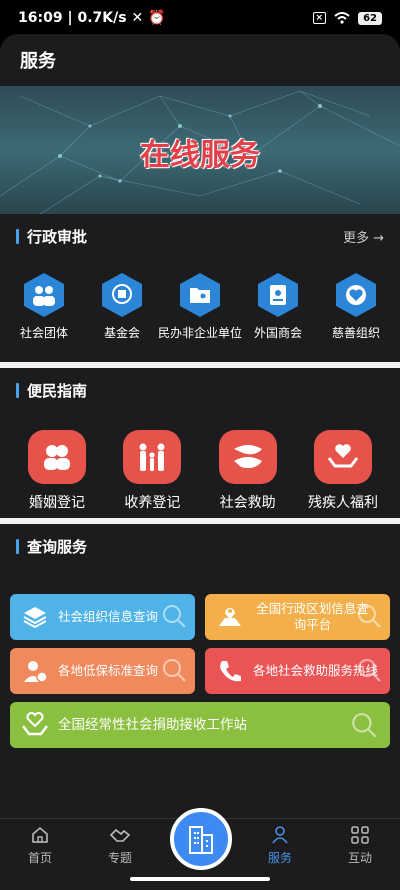  What do you see at coordinates (297, 671) in the screenshot?
I see `query-card-relief-hotline: 各地社会救助服务热线` at bounding box center [297, 671].